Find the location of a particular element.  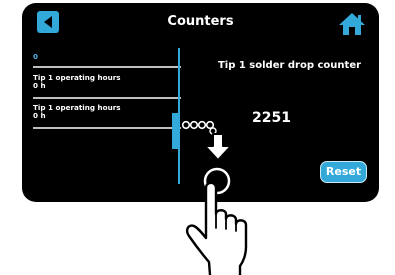

reset-button: Reset is located at coordinates (343, 172).